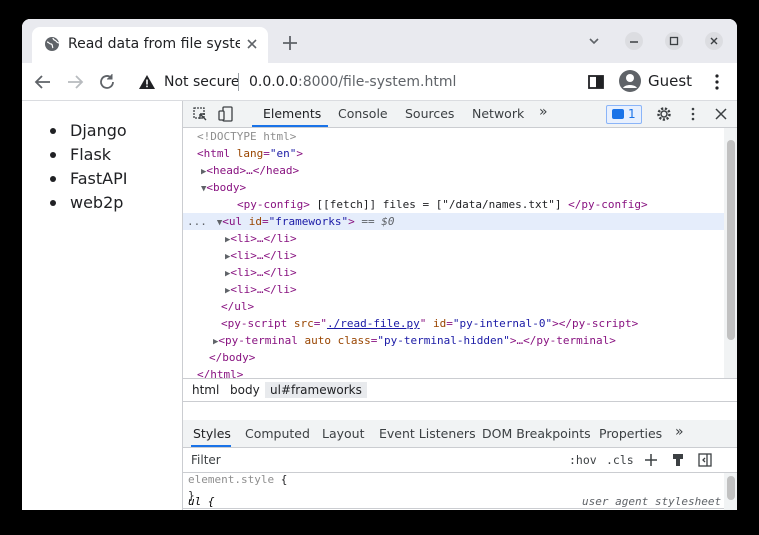  I want to click on dom-node-body: ▼<body>, so click(453, 187).